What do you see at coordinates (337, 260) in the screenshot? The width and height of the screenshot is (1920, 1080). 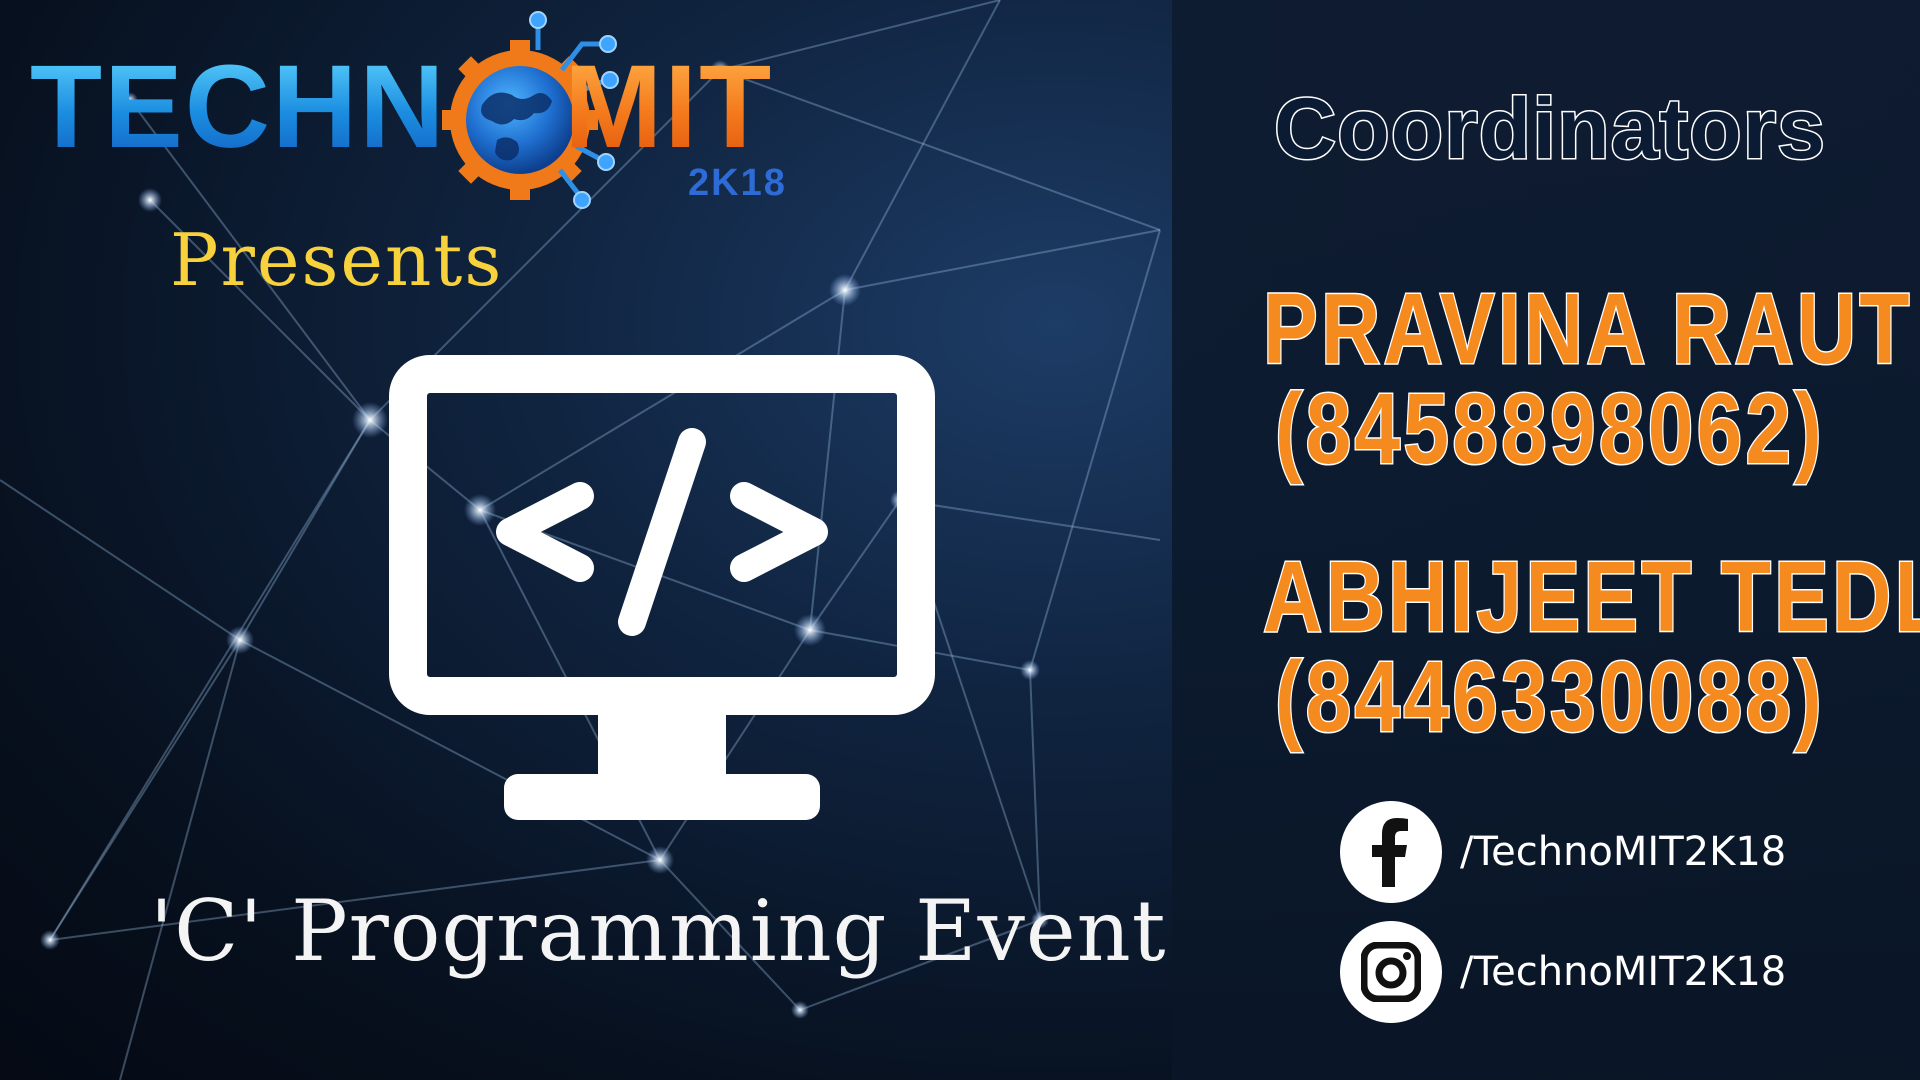 I see `presents-label: Presents` at bounding box center [337, 260].